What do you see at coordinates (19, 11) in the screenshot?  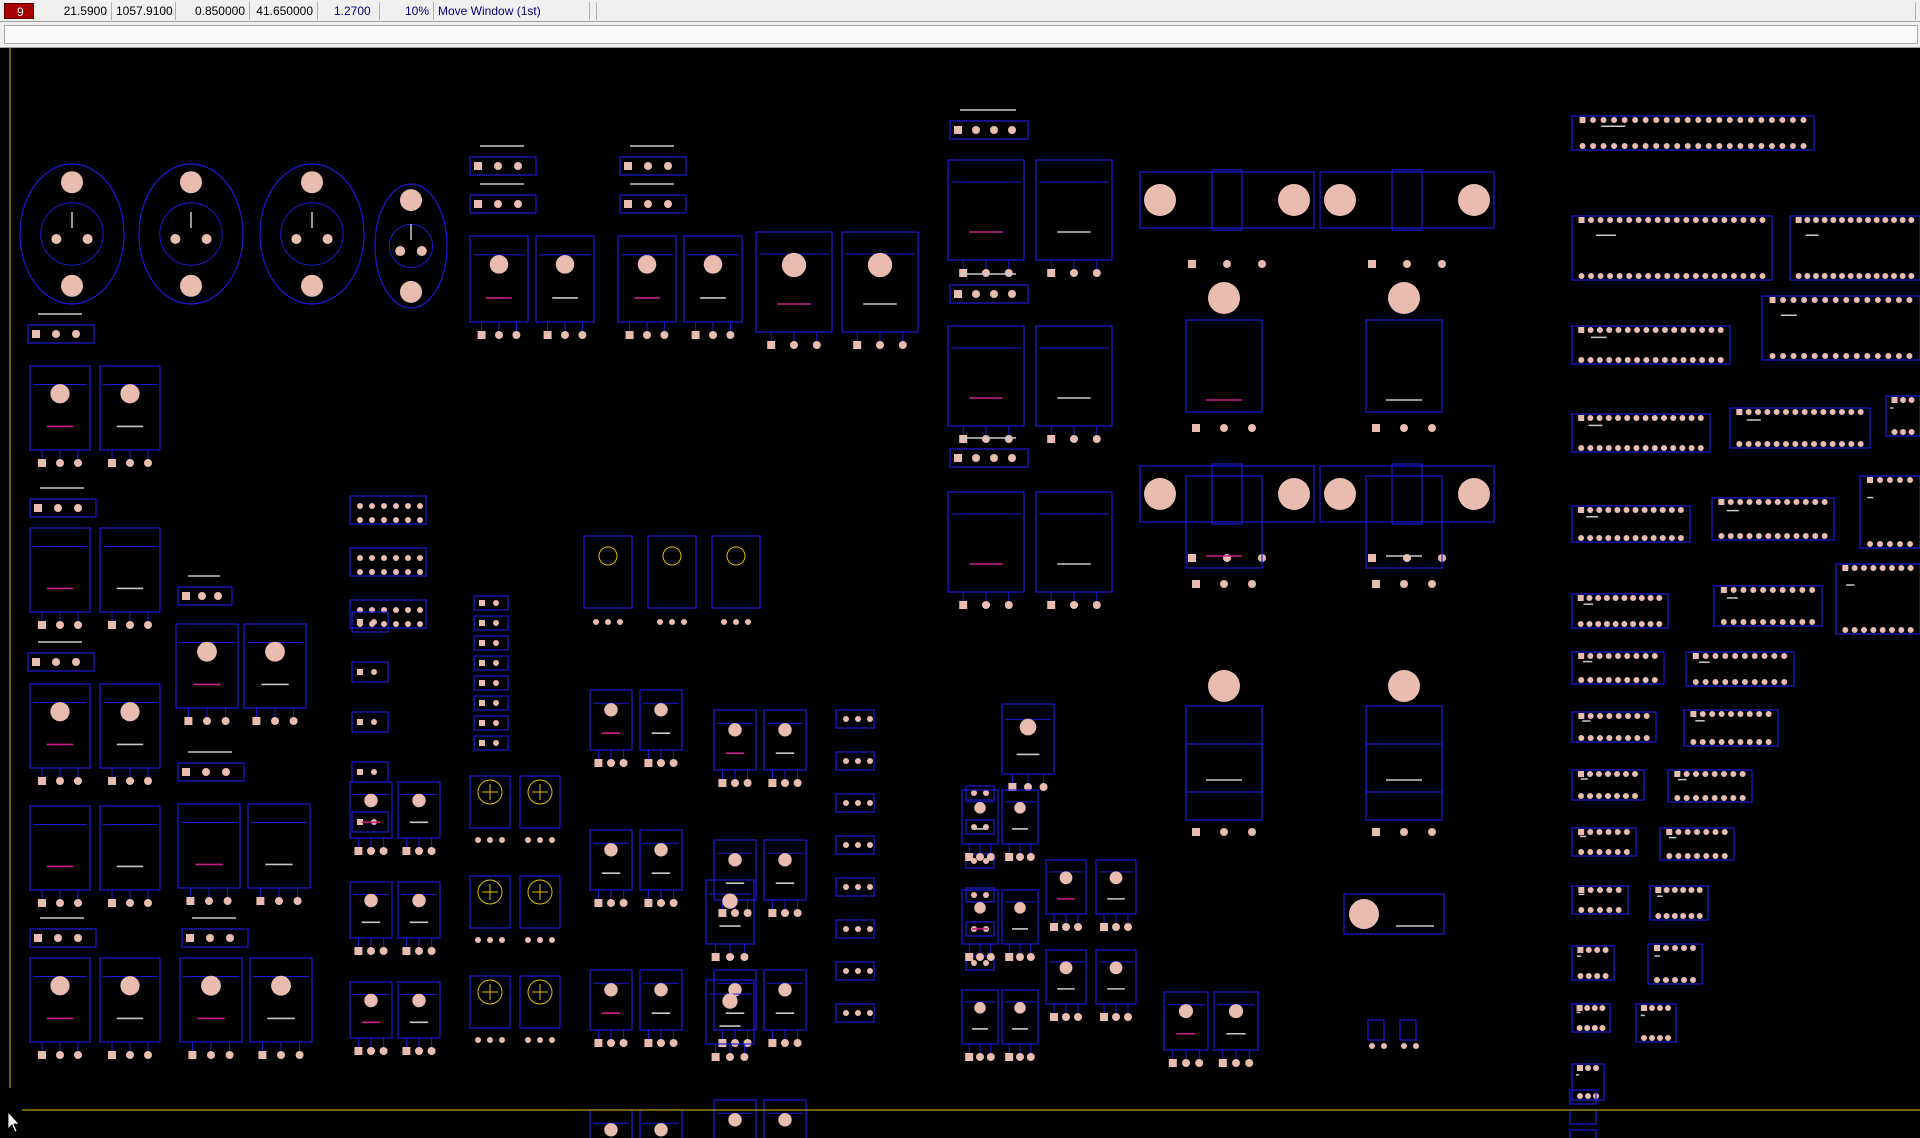 I see `active-layer-indicator: 9` at bounding box center [19, 11].